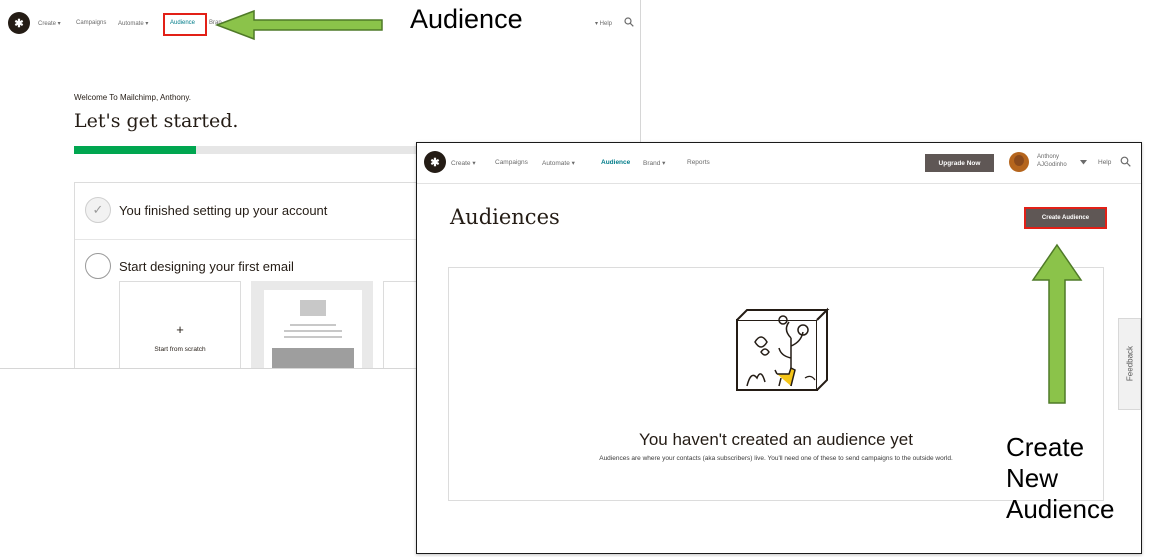  What do you see at coordinates (654, 163) in the screenshot?
I see `nav-brand: Brand ▾` at bounding box center [654, 163].